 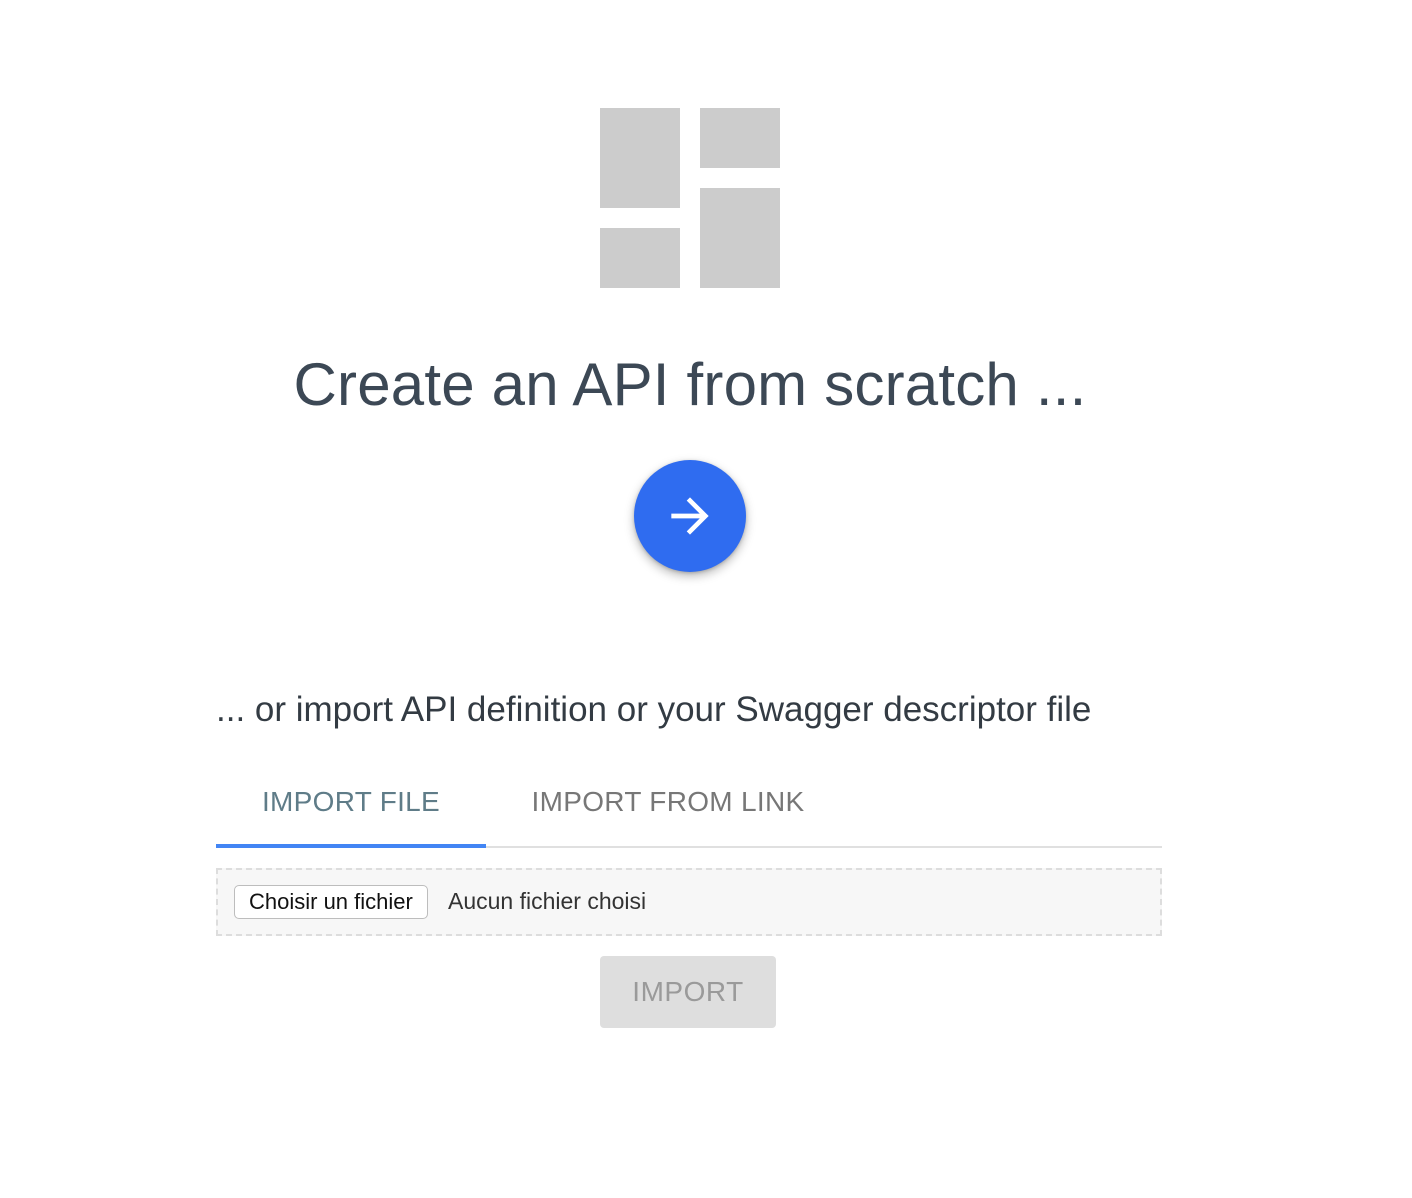 I want to click on tab-label: IMPORT FILE, so click(x=351, y=801).